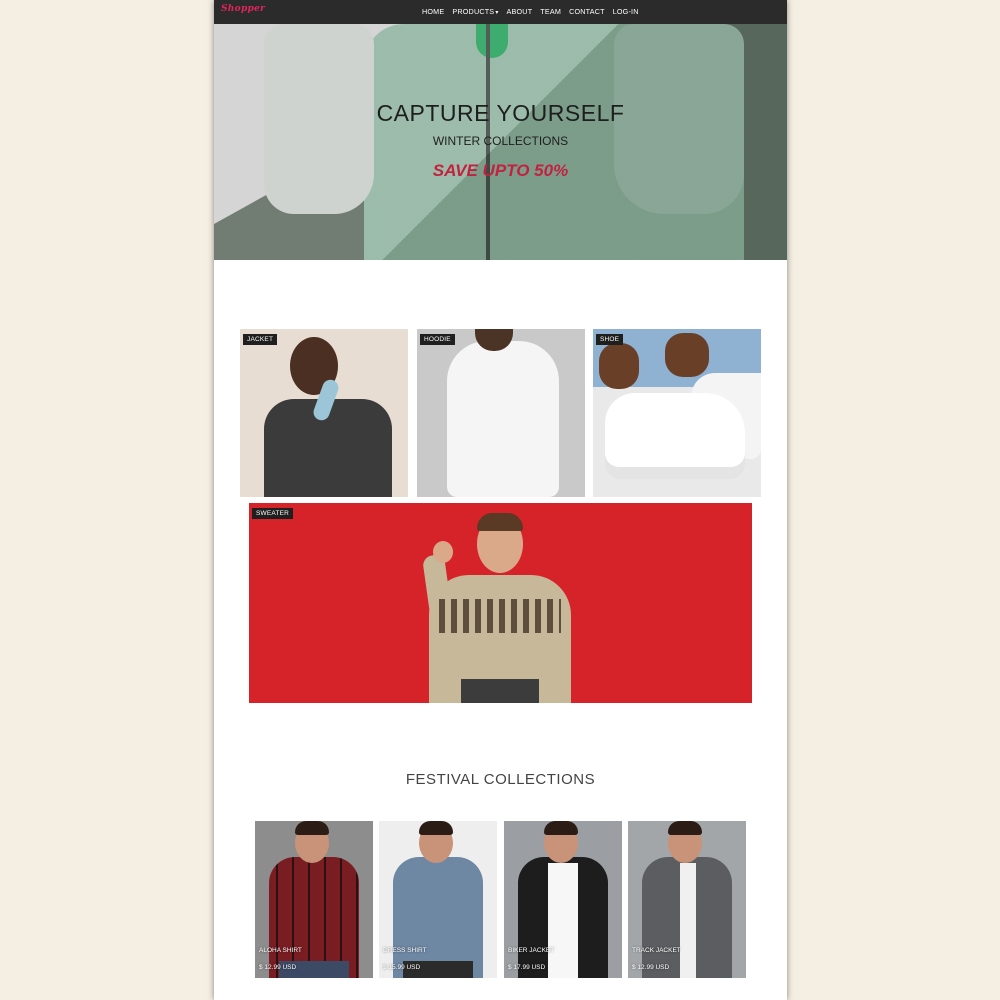 This screenshot has width=1000, height=1000. I want to click on hero-title: CAPTURE YOURSELF, so click(500, 113).